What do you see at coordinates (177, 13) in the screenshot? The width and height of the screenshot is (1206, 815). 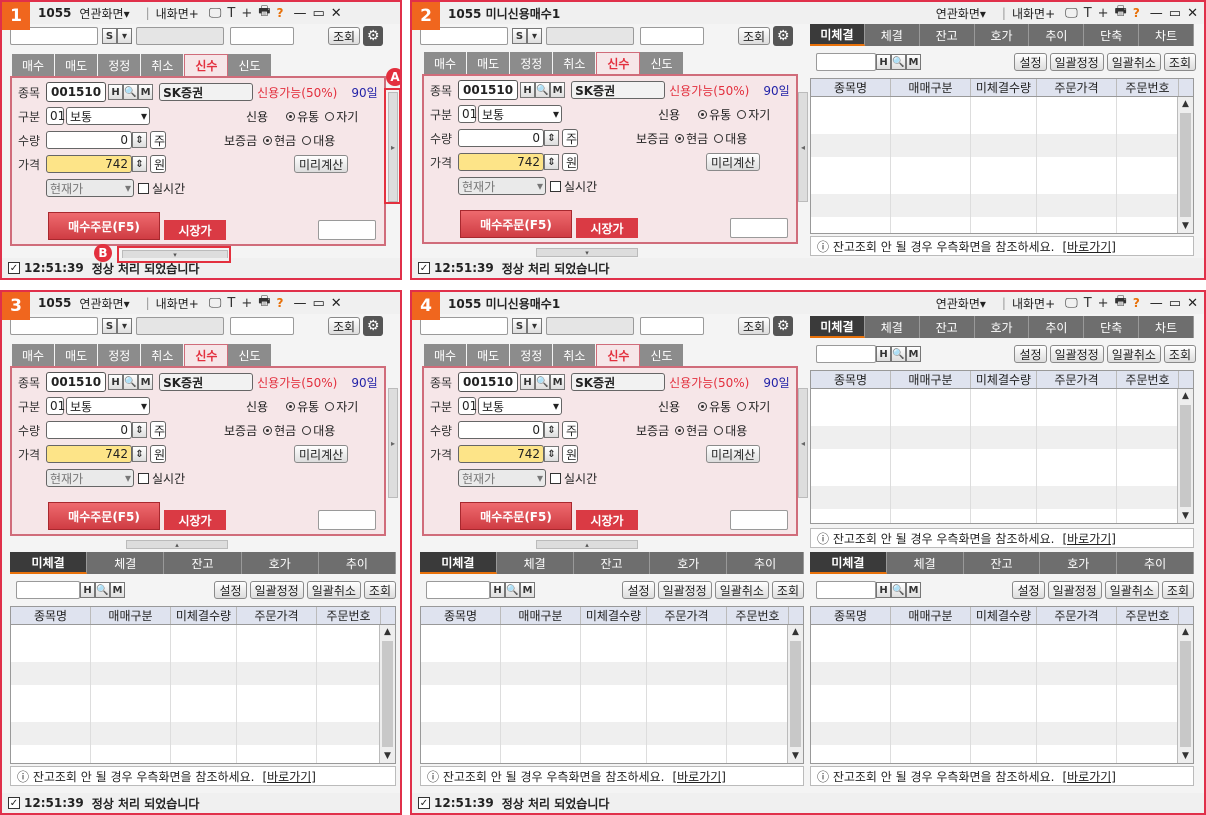 I see `my-screen-menu: 내화면+` at bounding box center [177, 13].